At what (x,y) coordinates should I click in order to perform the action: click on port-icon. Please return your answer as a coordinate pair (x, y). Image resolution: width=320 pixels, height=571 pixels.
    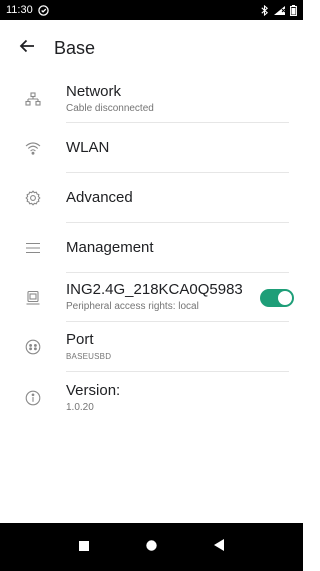
    Looking at the image, I should click on (33, 347).